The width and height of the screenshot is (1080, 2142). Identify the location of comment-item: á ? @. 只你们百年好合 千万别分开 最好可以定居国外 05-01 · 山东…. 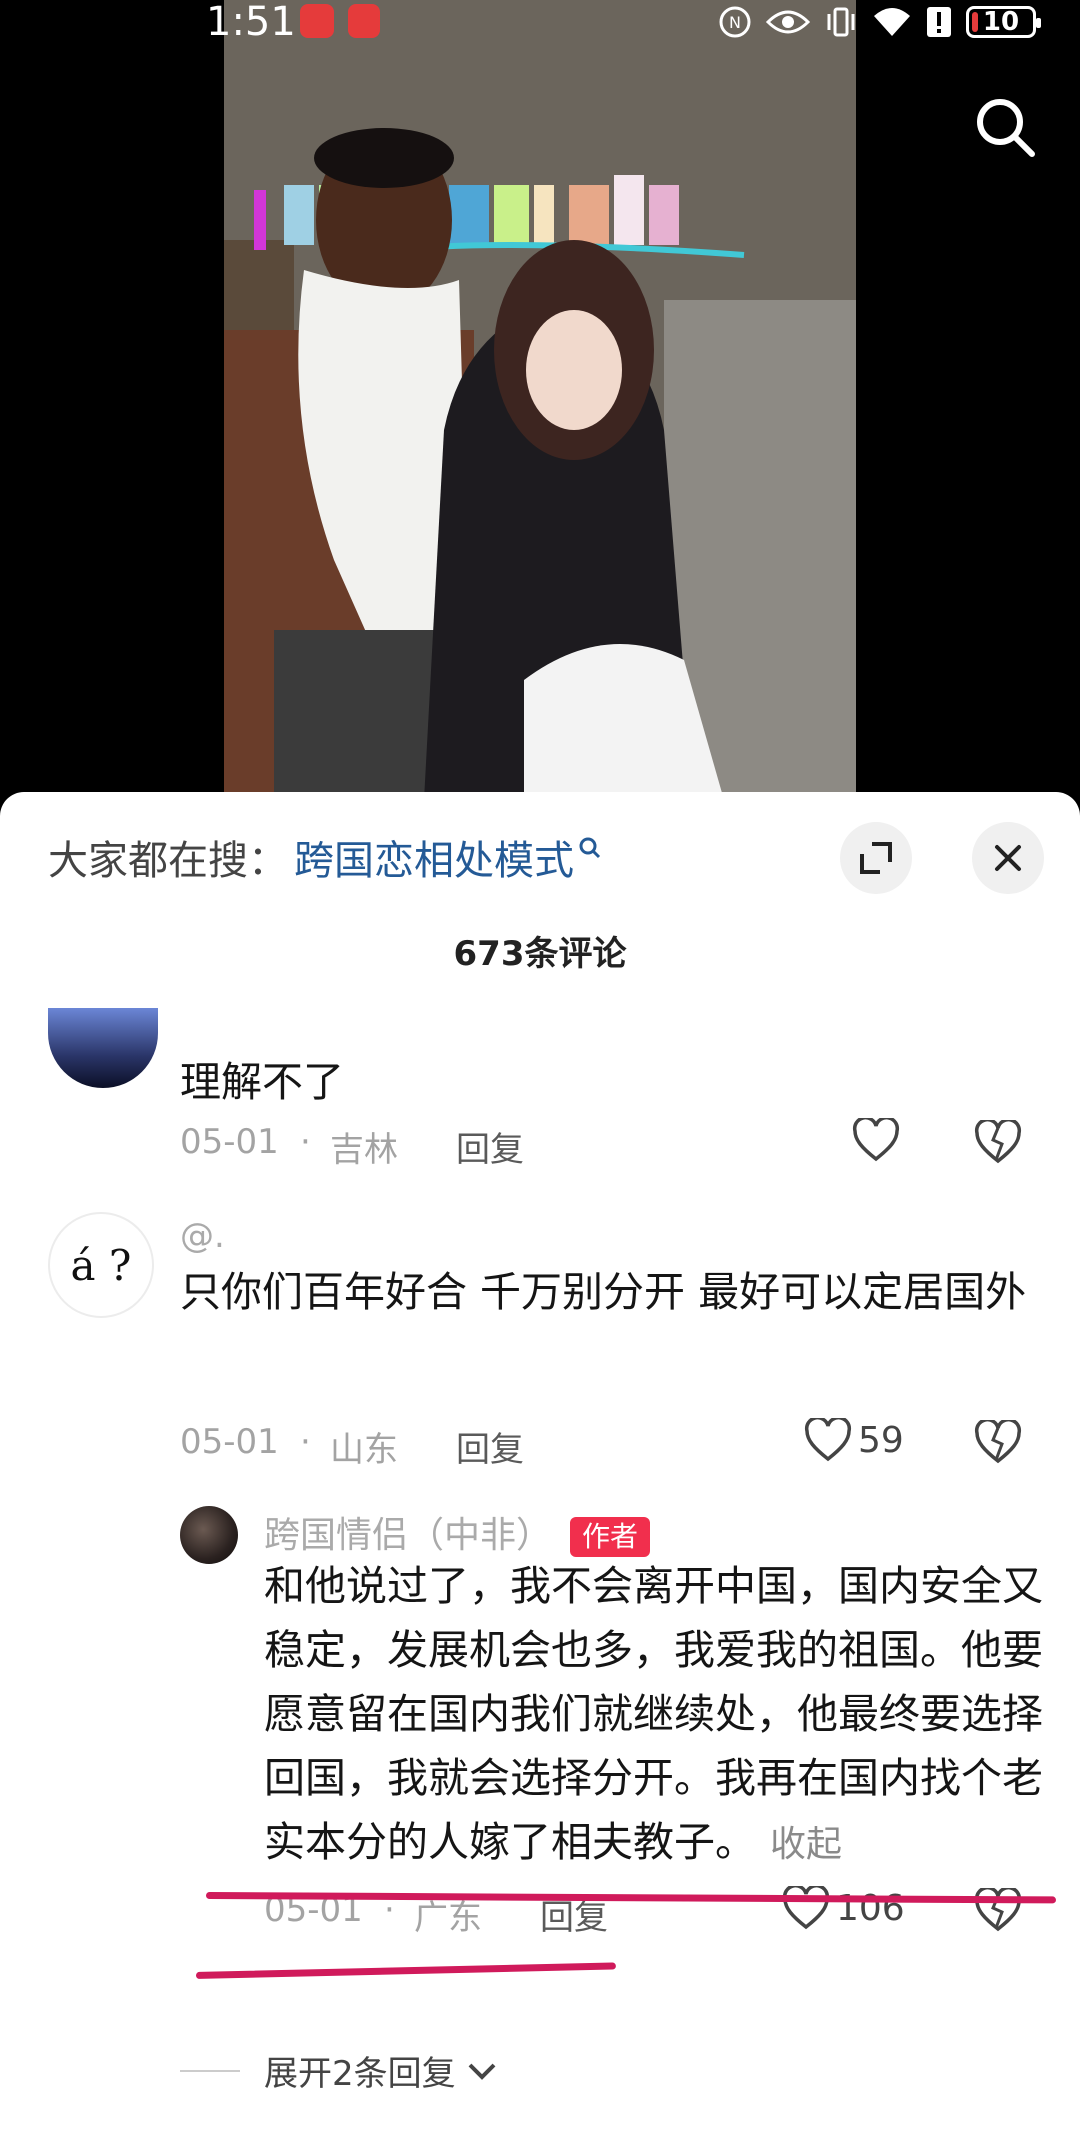
(540, 1362).